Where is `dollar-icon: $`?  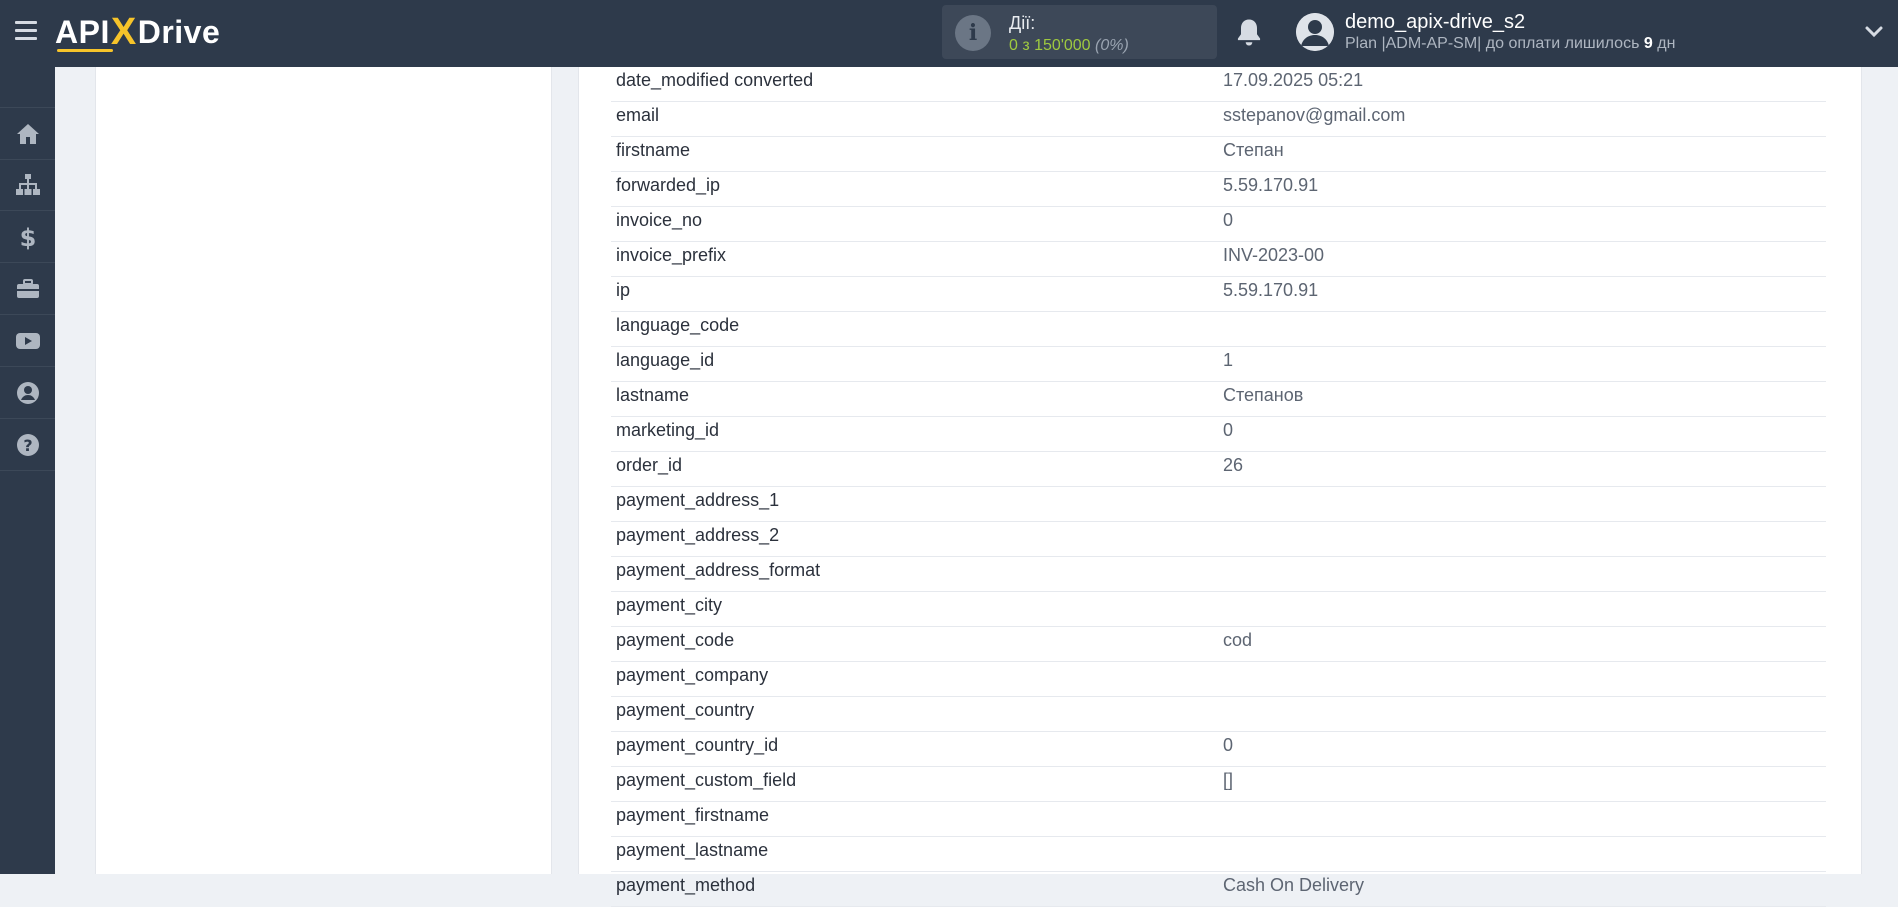 dollar-icon: $ is located at coordinates (27, 237).